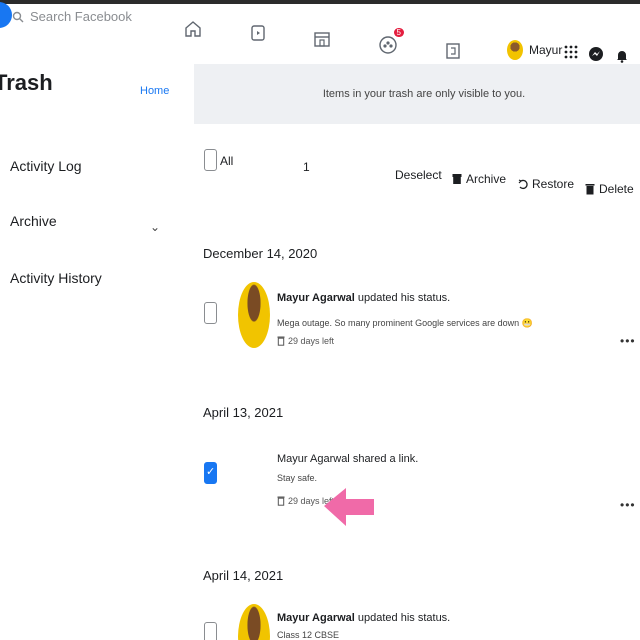 The image size is (640, 640). What do you see at coordinates (154, 91) in the screenshot?
I see `home-link: Home` at bounding box center [154, 91].